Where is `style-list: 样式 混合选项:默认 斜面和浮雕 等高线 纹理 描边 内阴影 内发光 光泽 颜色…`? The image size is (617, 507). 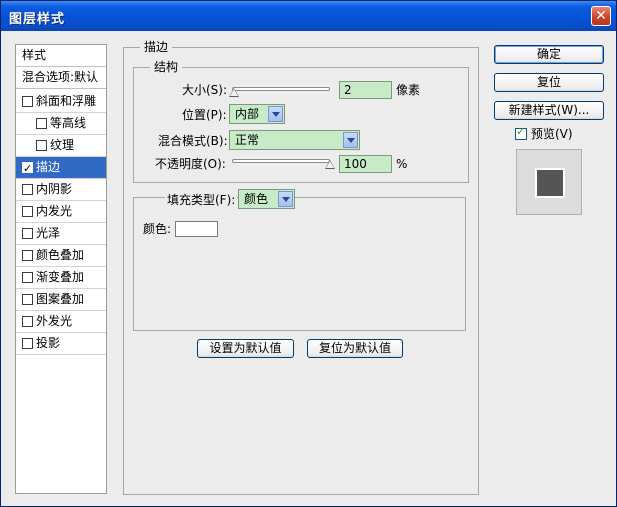 style-list: 样式 混合选项:默认 斜面和浮雕 等高线 纹理 描边 内阴影 内发光 光泽 颜色… is located at coordinates (61, 269).